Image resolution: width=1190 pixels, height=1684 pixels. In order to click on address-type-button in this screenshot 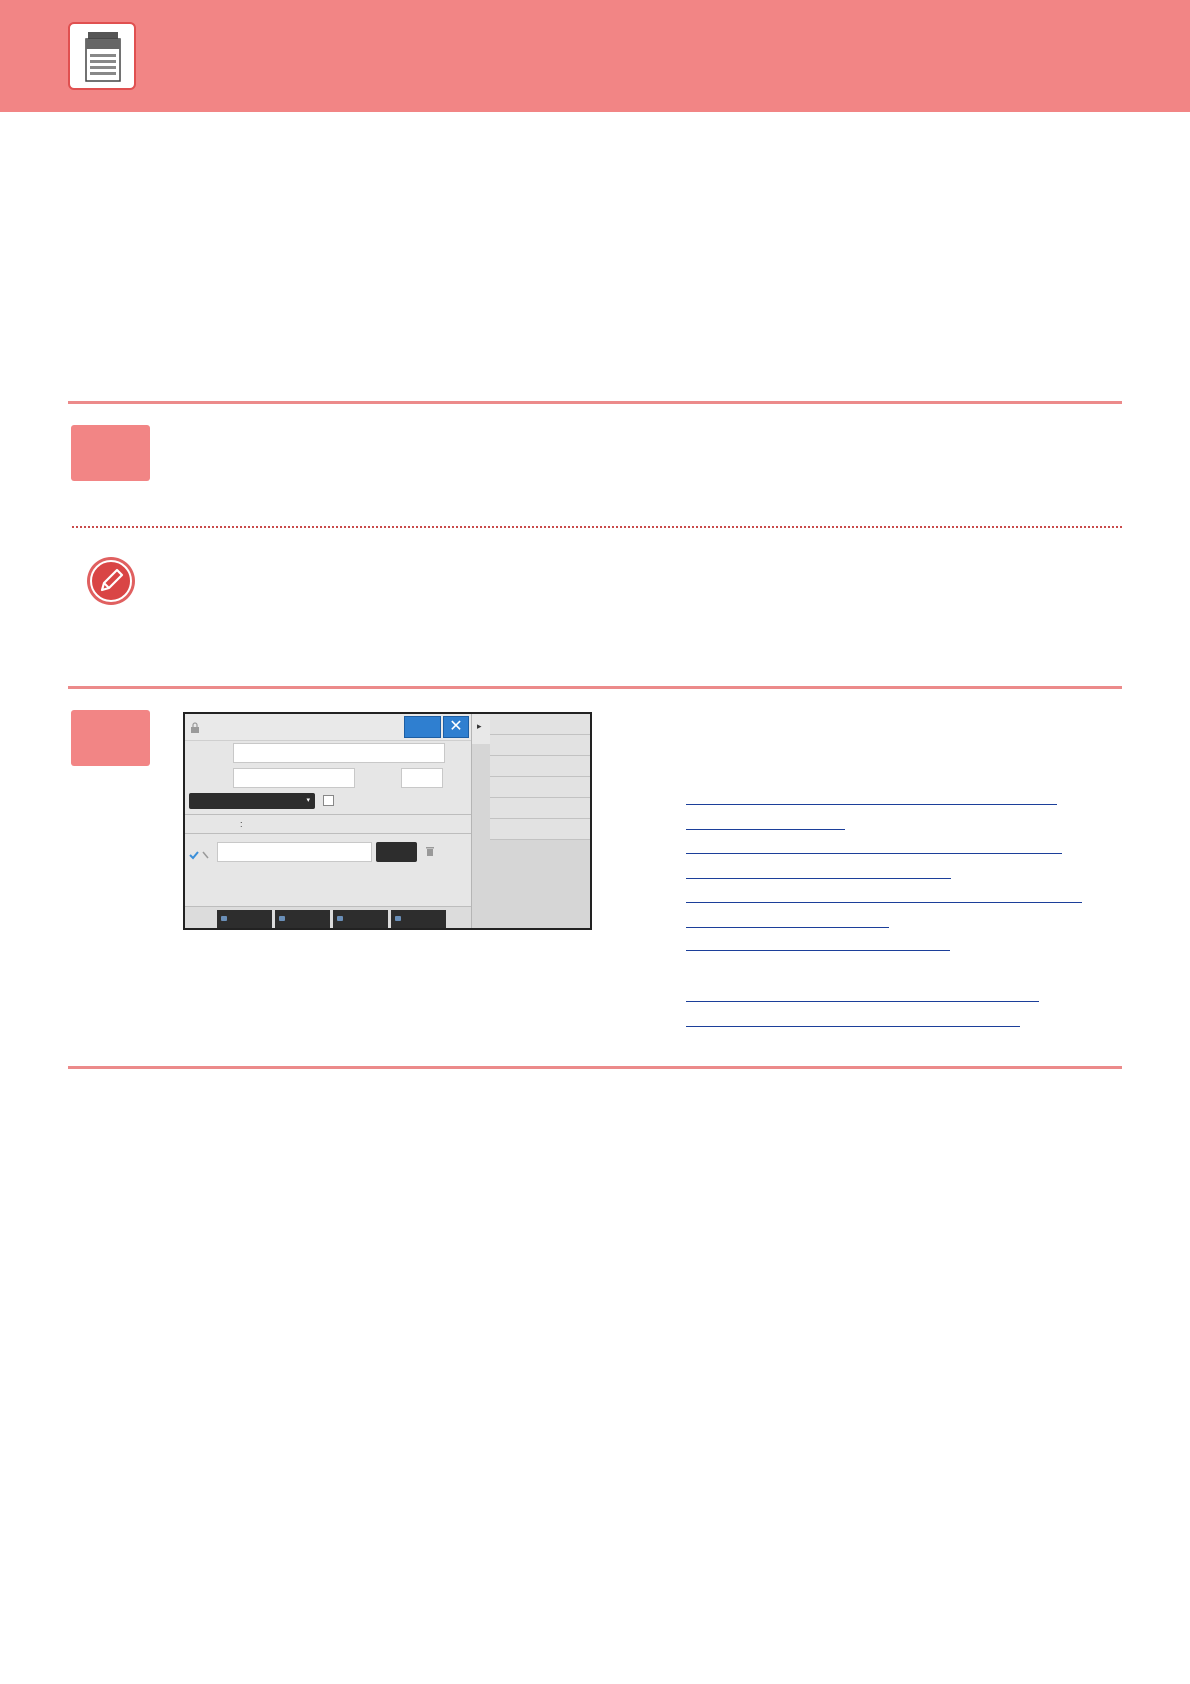, I will do `click(396, 852)`.